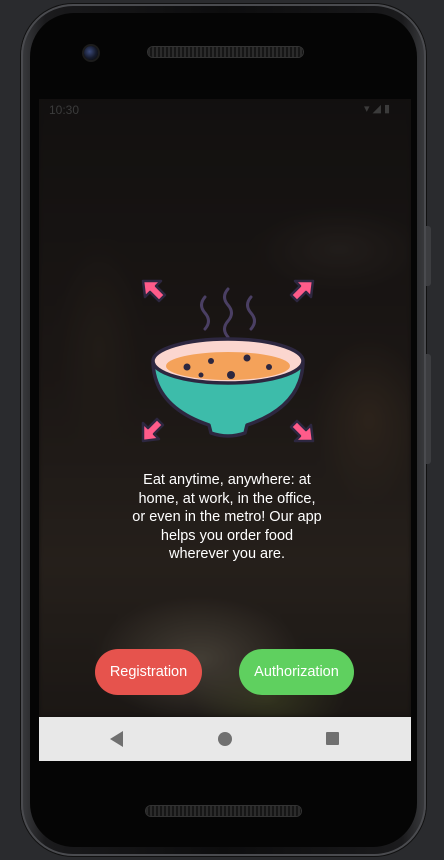  I want to click on navigation-bar, so click(225, 739).